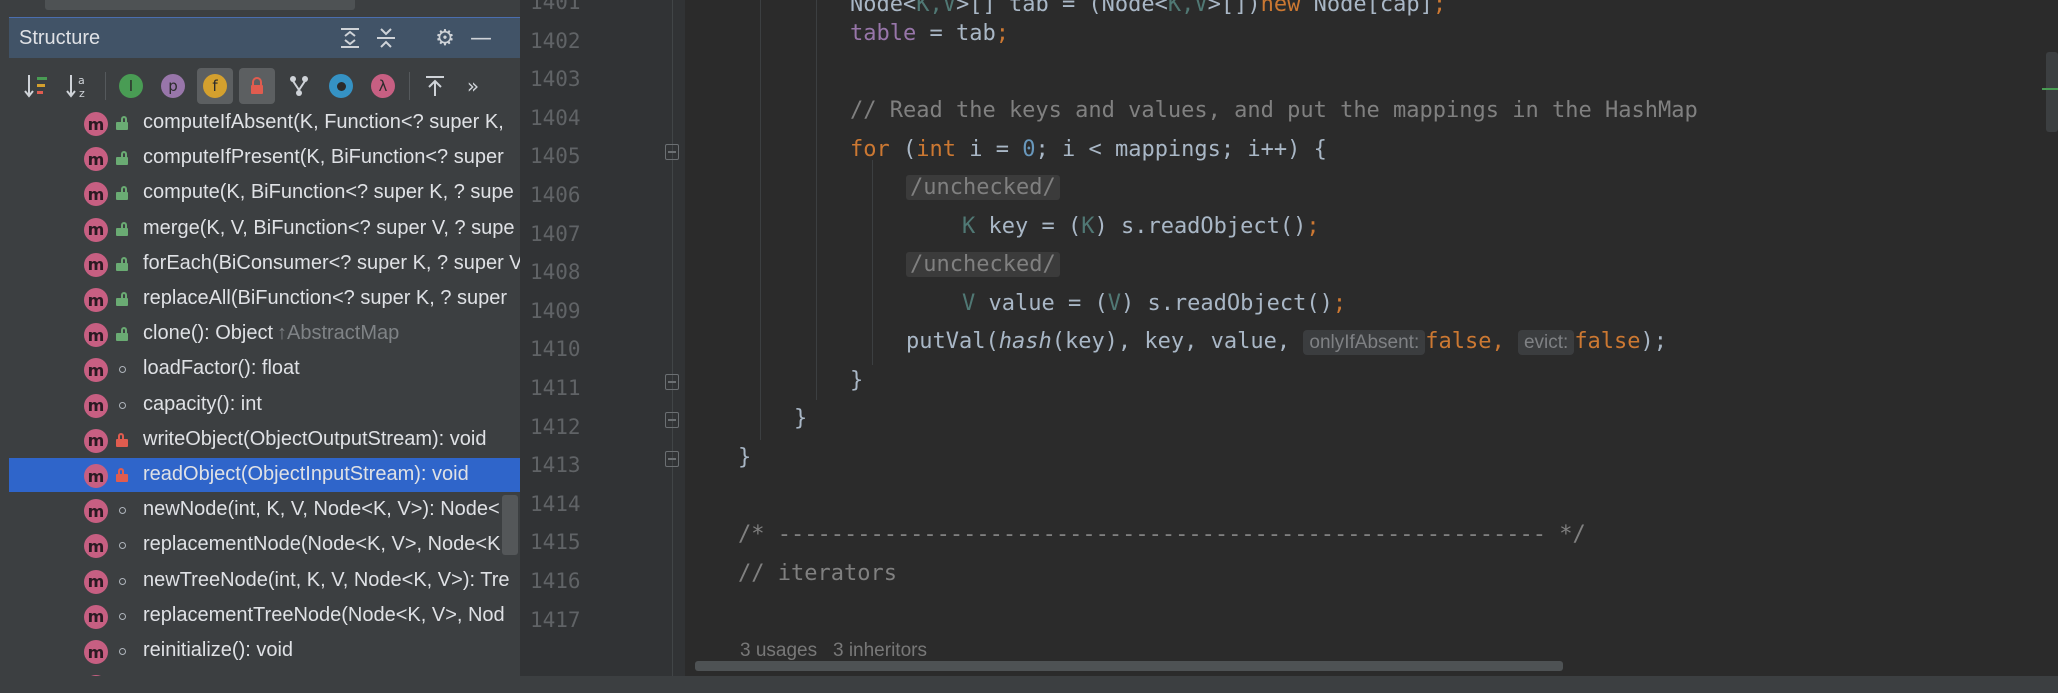 The image size is (2058, 693). I want to click on show-inherited-icon: I, so click(131, 86).